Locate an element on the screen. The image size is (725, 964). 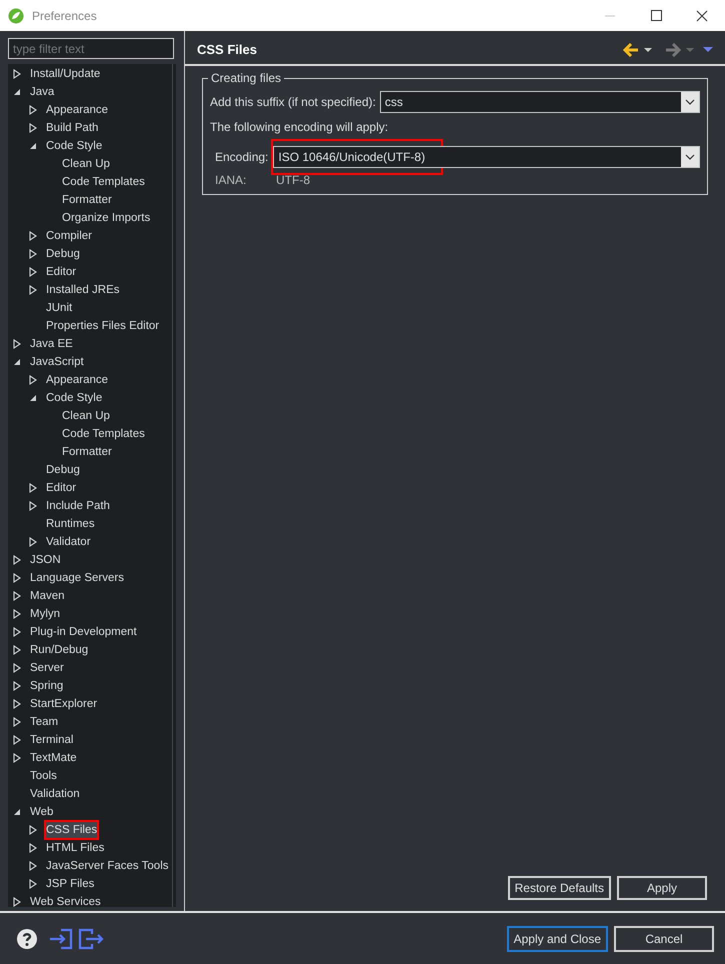
encoding-dropdown: ISO 10646/Unicode(UTF-8) is located at coordinates (486, 157).